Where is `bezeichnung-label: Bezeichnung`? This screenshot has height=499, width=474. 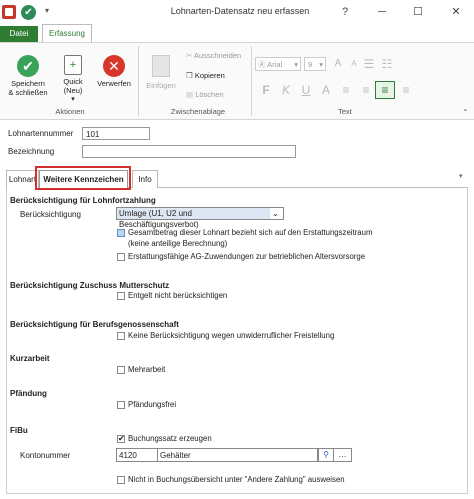 bezeichnung-label: Bezeichnung is located at coordinates (31, 151).